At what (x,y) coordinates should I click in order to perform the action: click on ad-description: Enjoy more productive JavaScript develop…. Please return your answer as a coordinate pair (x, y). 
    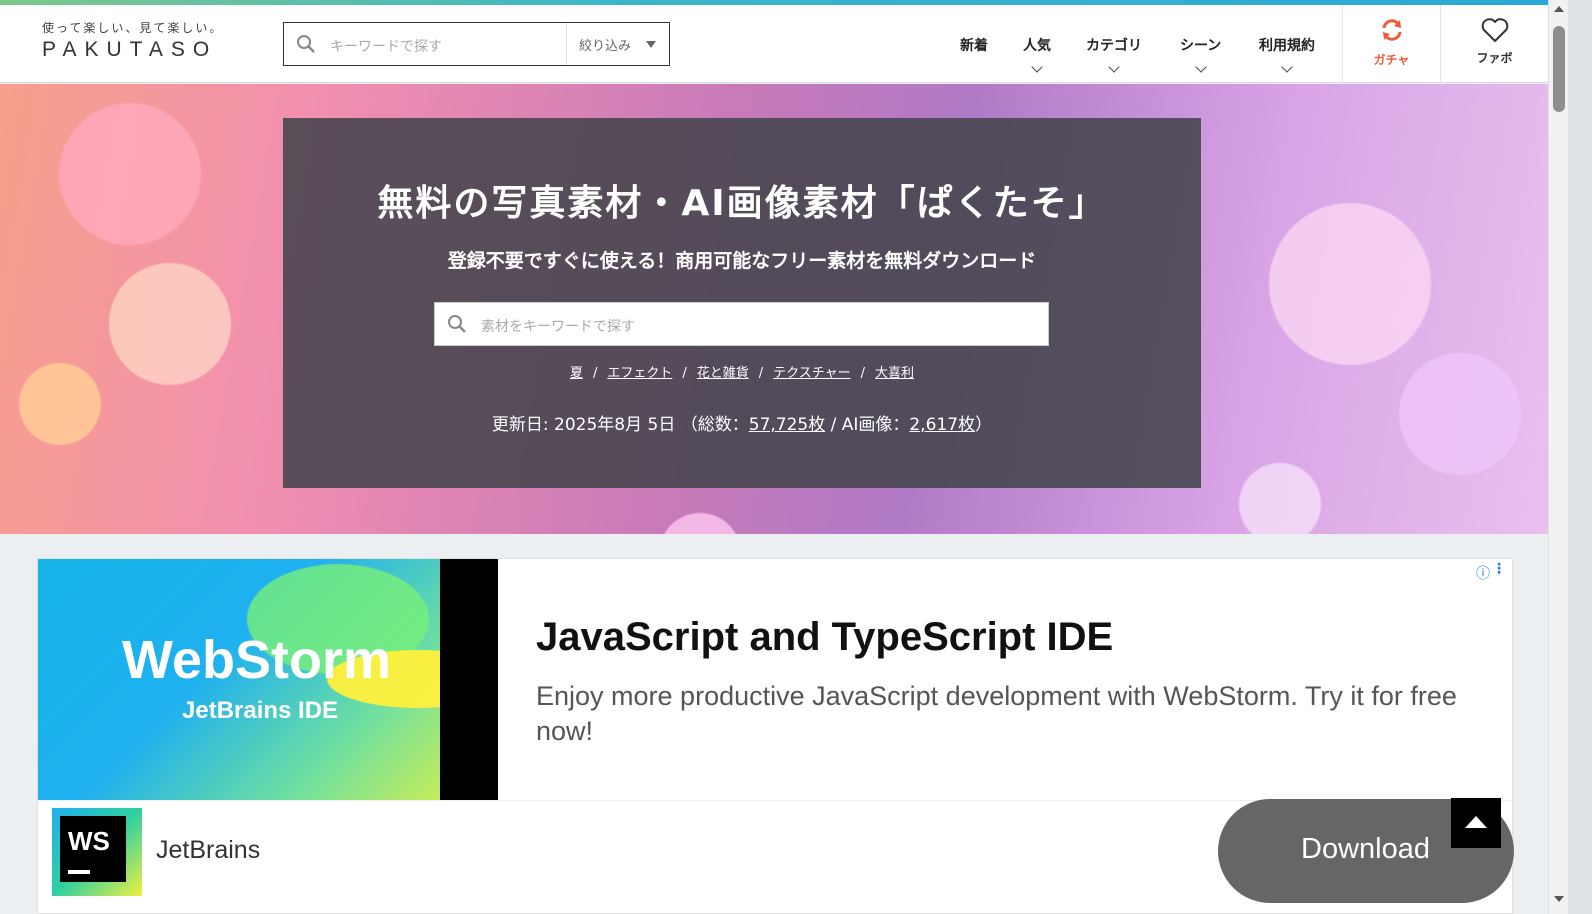
    Looking at the image, I should click on (996, 713).